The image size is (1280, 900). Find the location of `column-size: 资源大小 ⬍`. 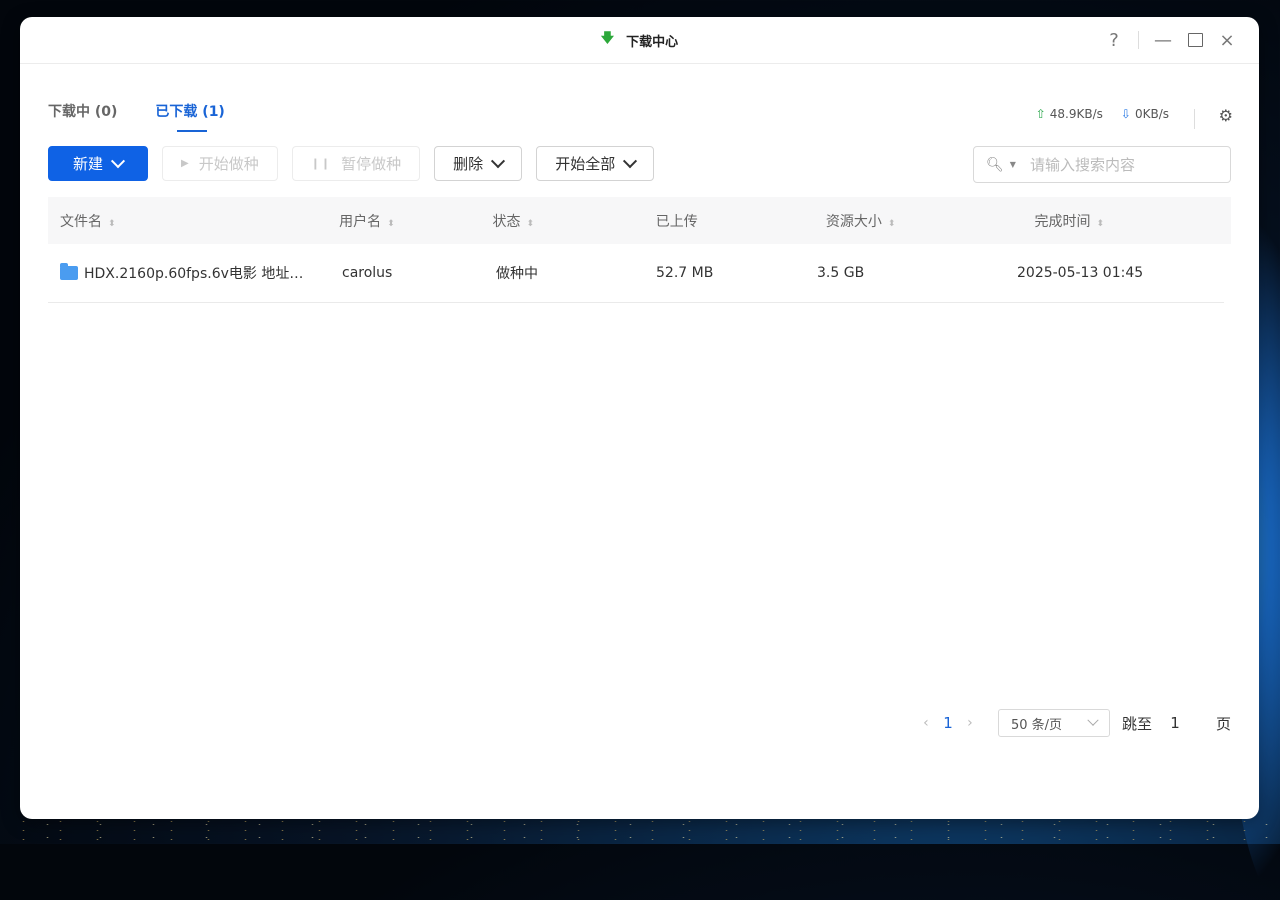

column-size: 资源大小 ⬍ is located at coordinates (918, 221).